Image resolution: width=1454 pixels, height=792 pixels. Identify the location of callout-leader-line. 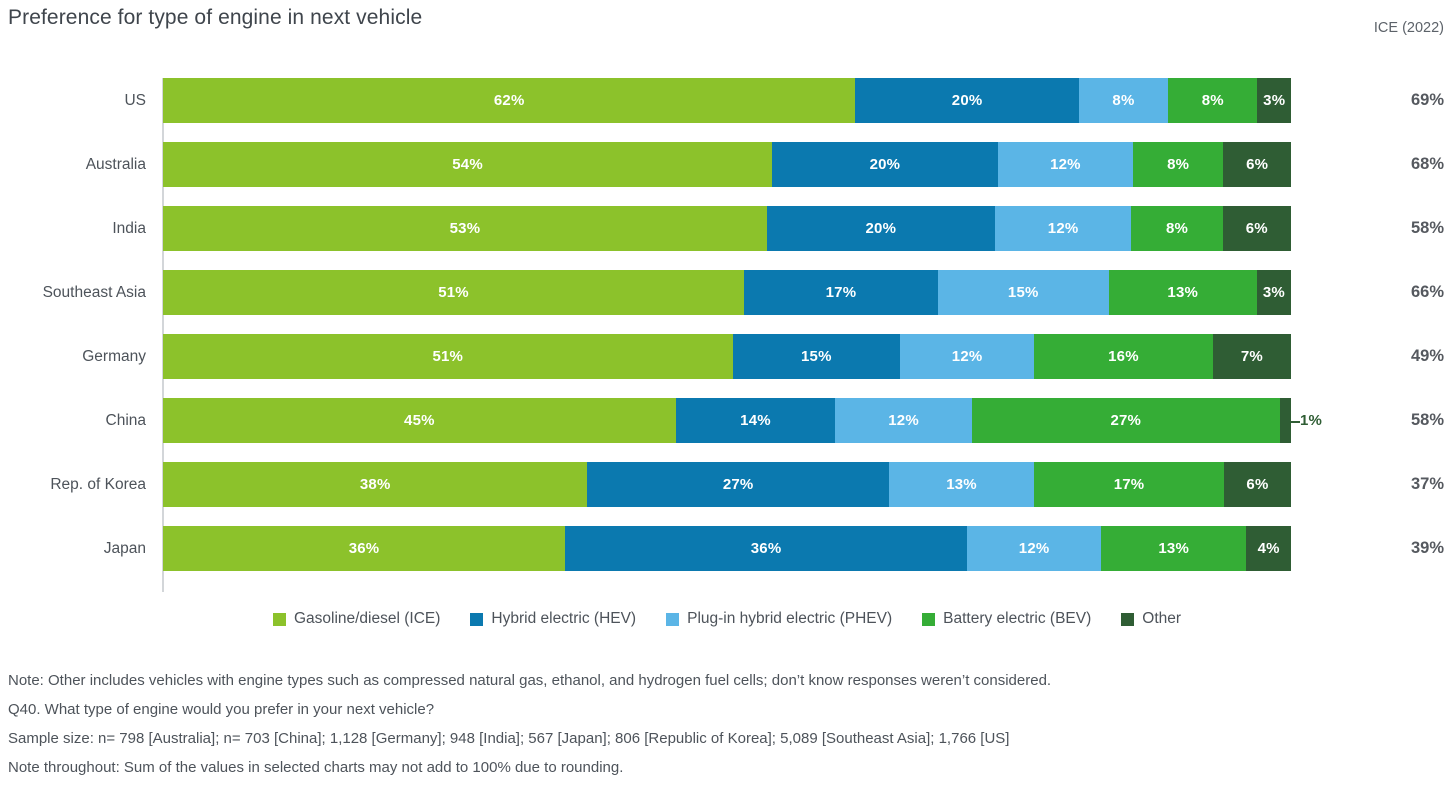
(1295, 421).